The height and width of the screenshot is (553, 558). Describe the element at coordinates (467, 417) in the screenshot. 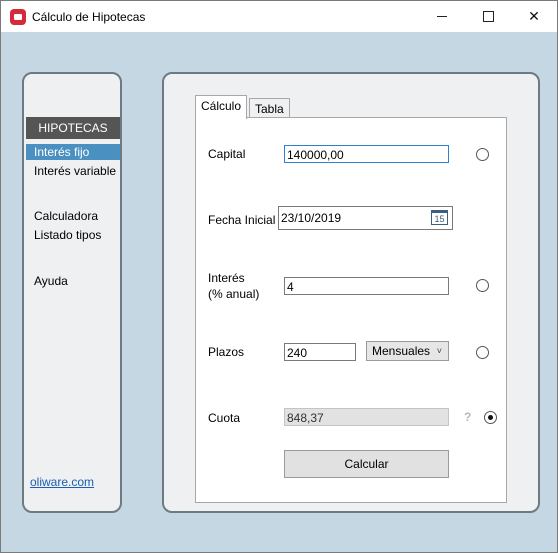

I see `help-icon: ?` at that location.